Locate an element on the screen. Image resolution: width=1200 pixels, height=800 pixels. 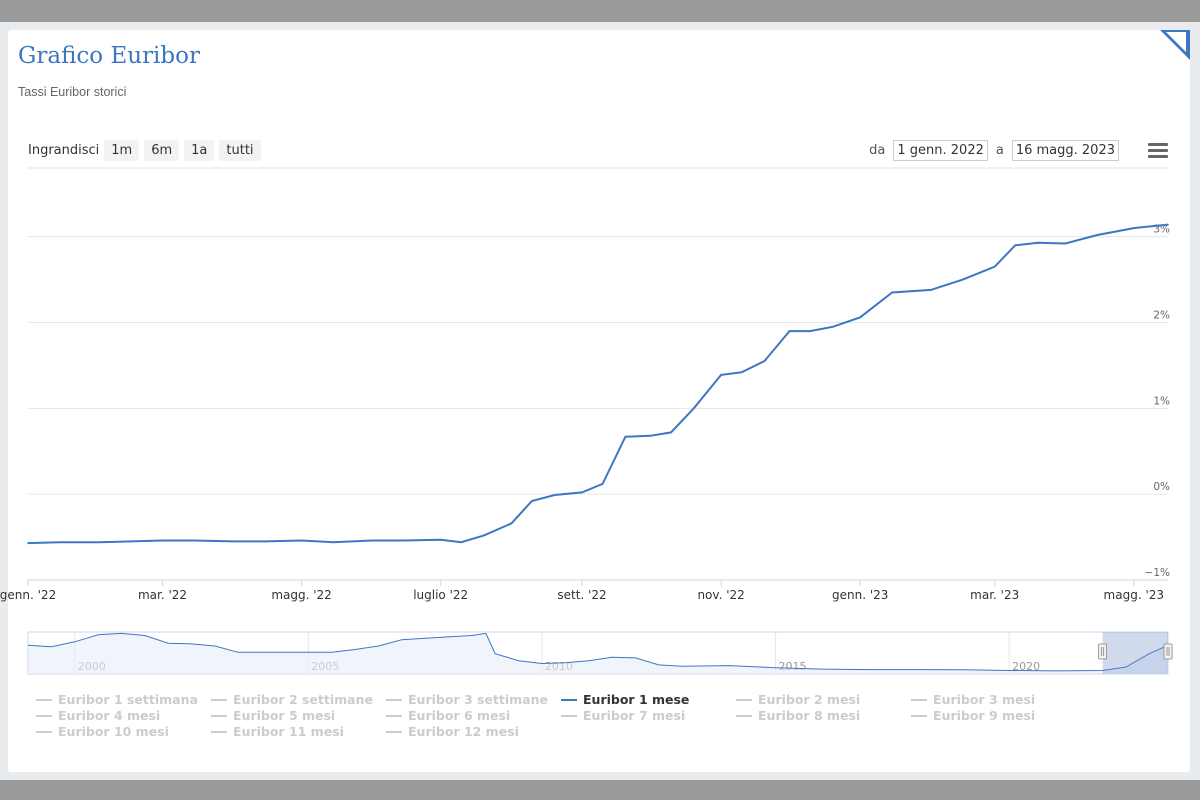
legend-label: Euribor 2 mesi is located at coordinates (809, 699).